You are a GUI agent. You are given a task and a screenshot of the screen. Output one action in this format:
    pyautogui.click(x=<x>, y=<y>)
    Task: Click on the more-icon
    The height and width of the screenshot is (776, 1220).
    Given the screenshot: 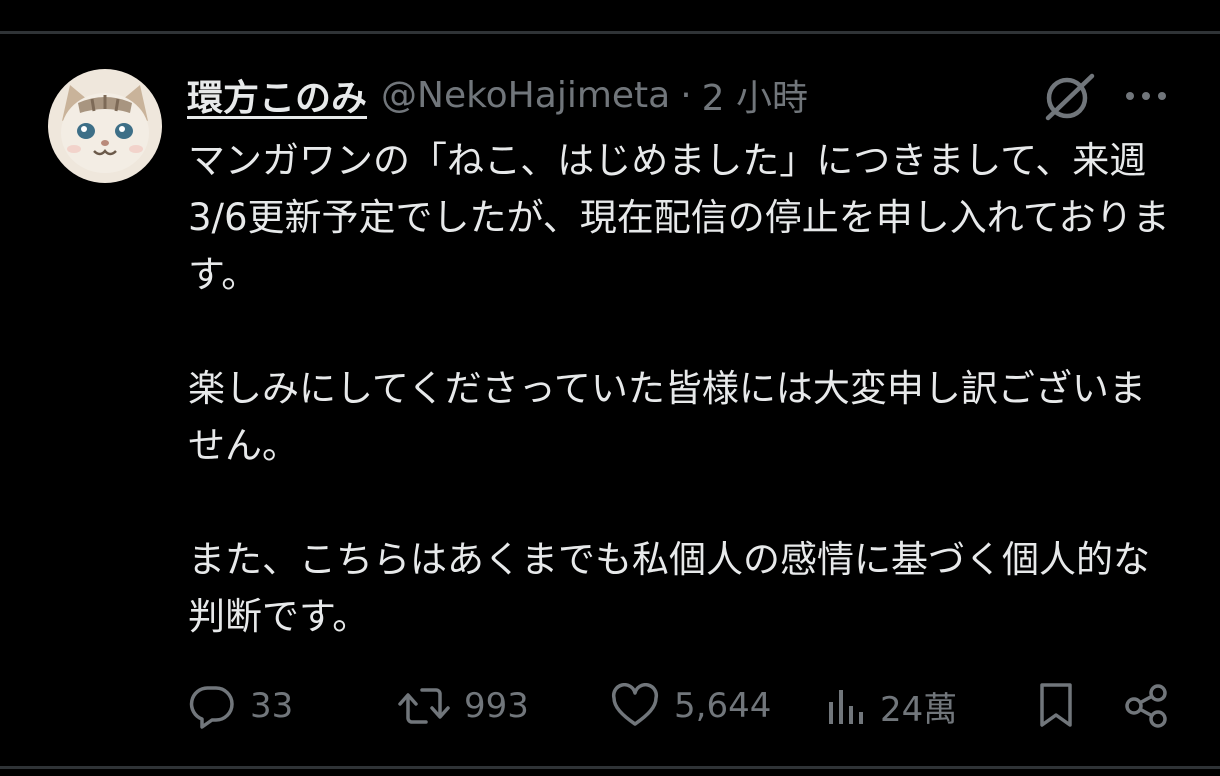 What is the action you would take?
    pyautogui.click(x=1146, y=96)
    